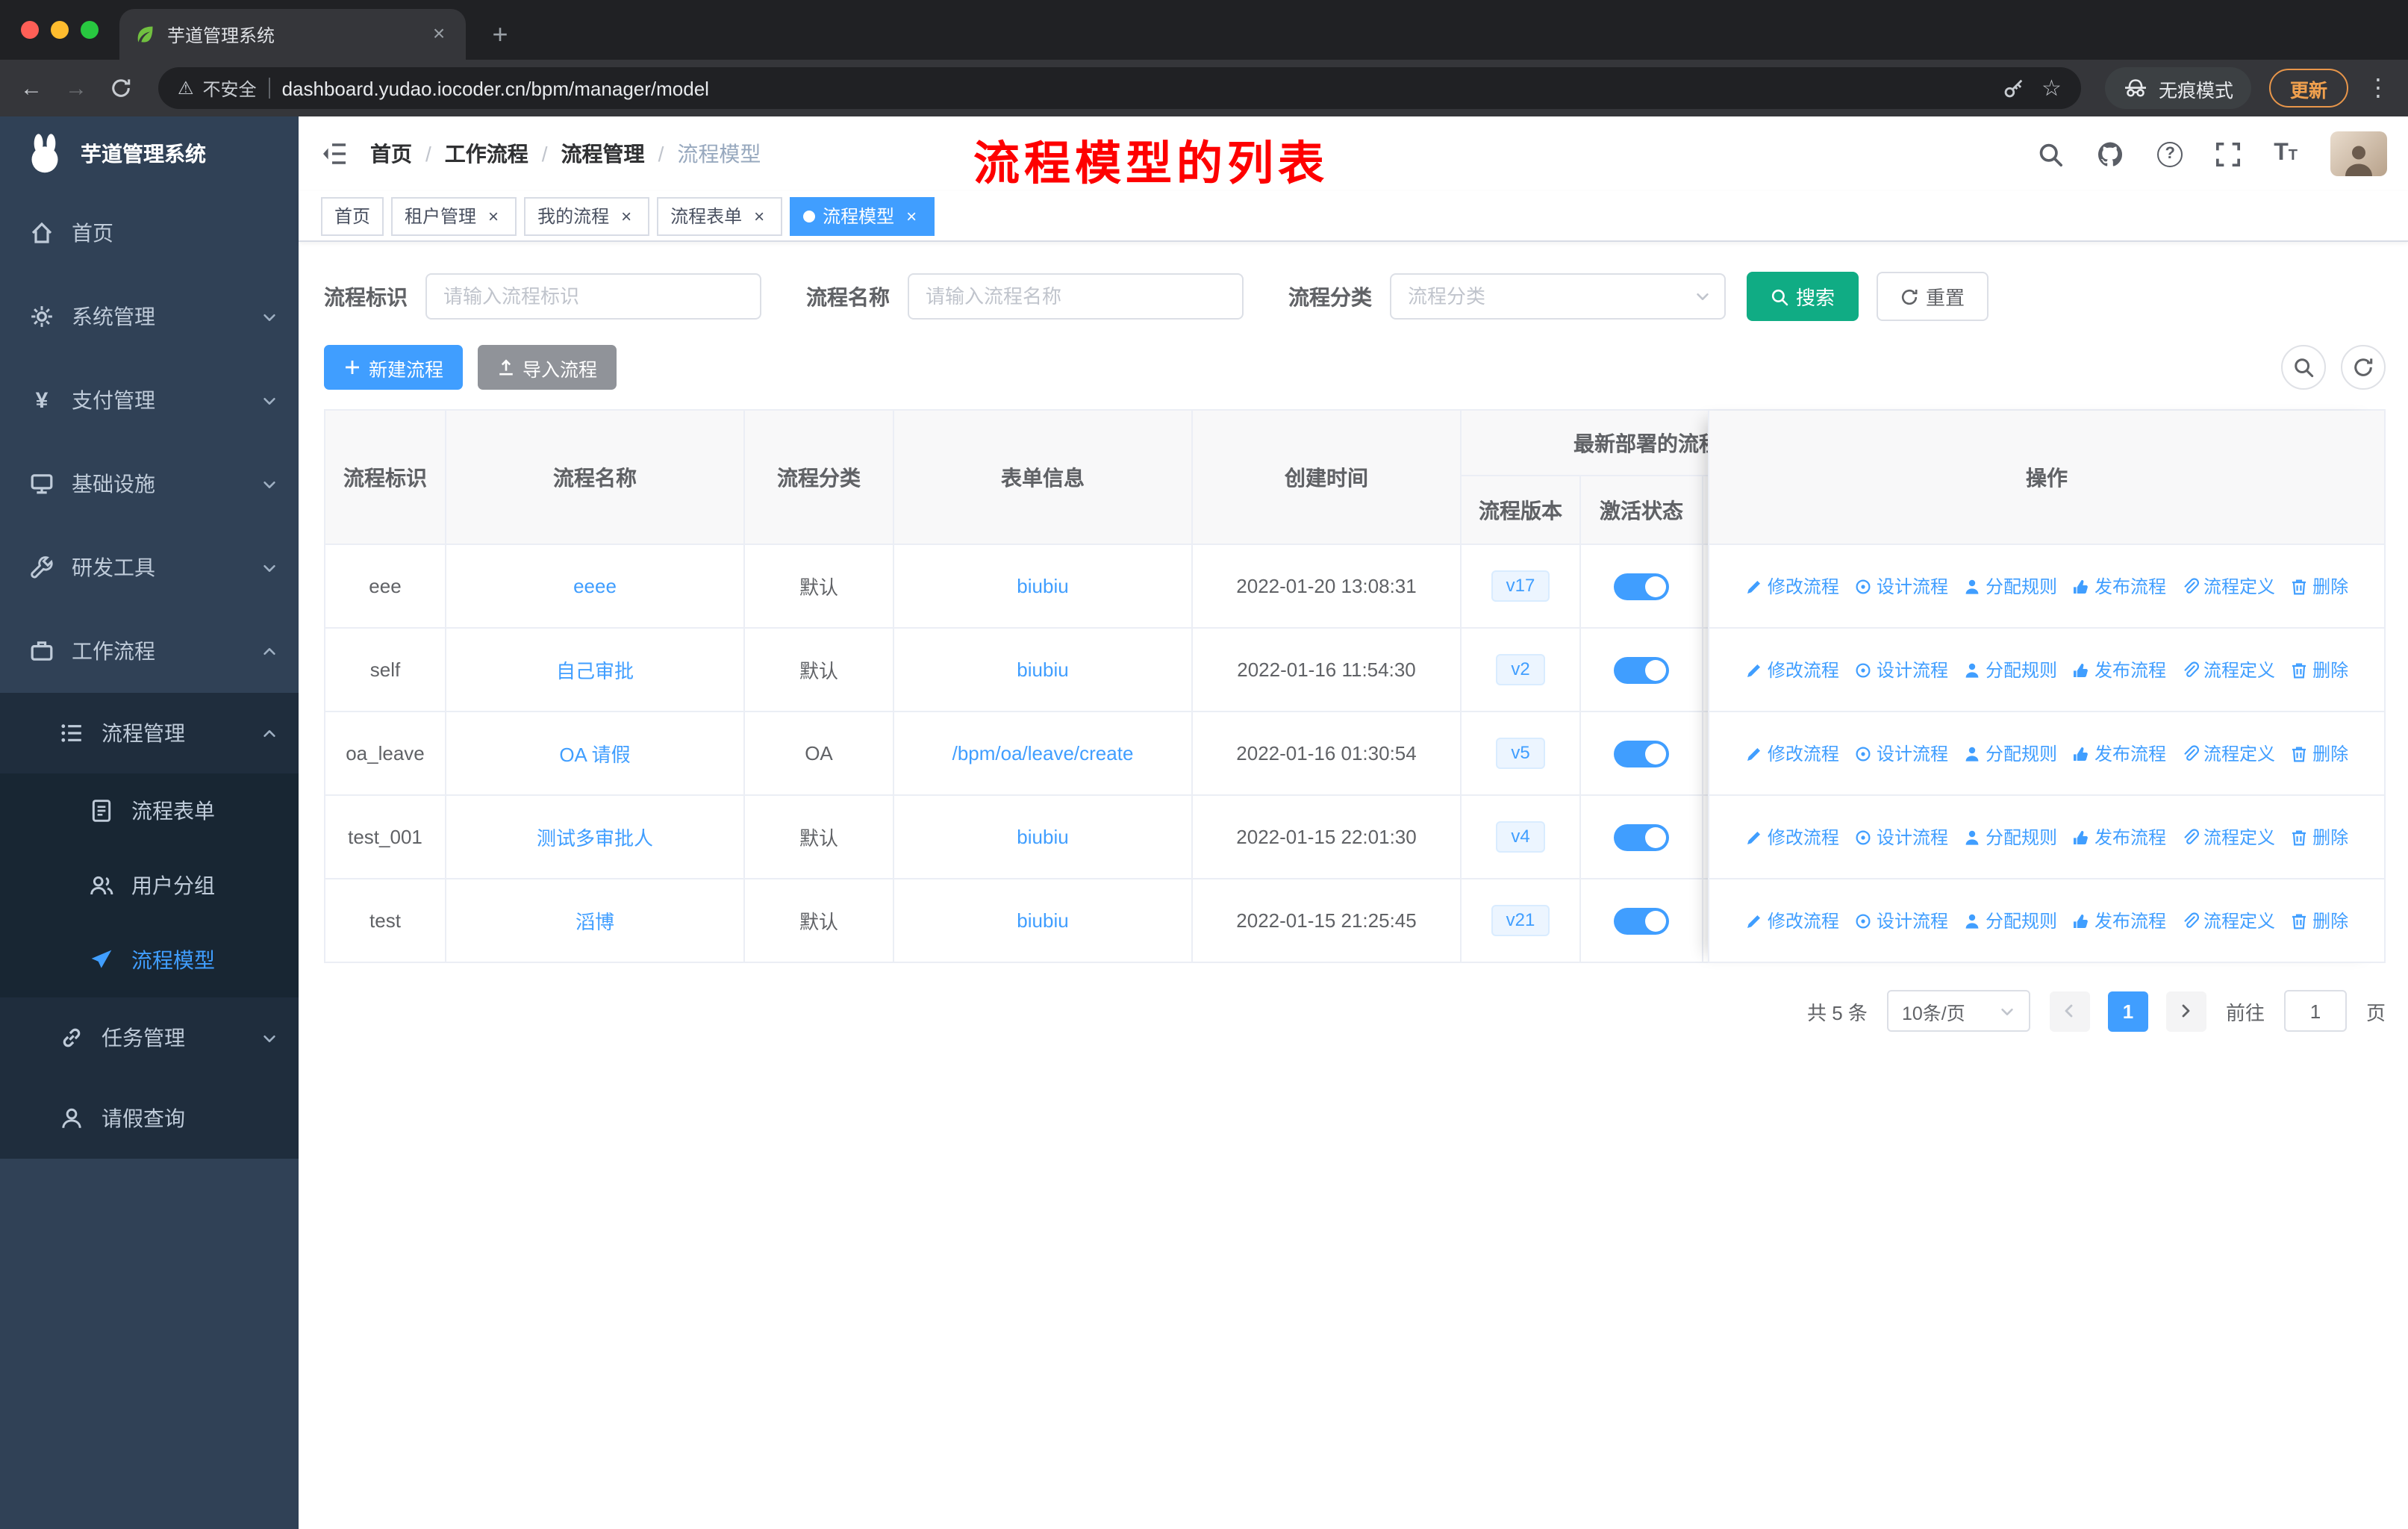  Describe the element at coordinates (593, 297) in the screenshot. I see `process-id-input` at that location.